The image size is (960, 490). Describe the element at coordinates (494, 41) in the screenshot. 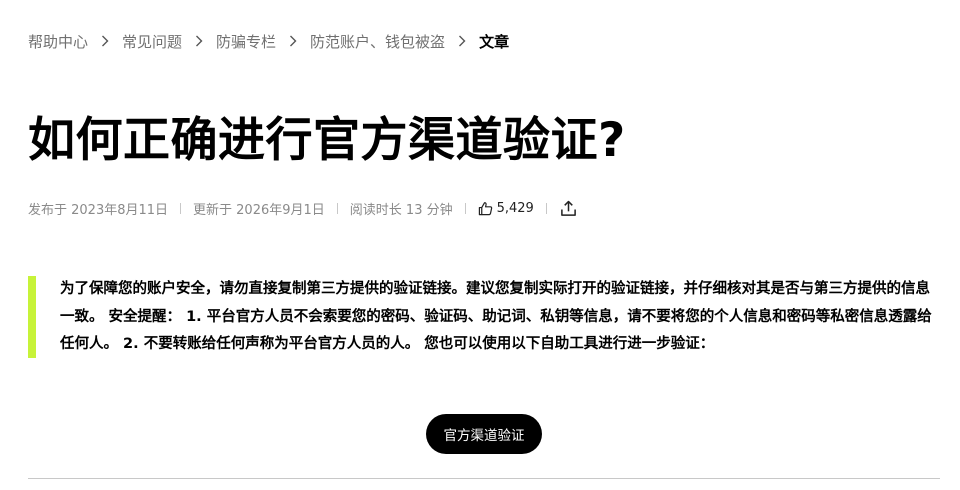

I see `breadcrumb-current-article: 文章` at that location.